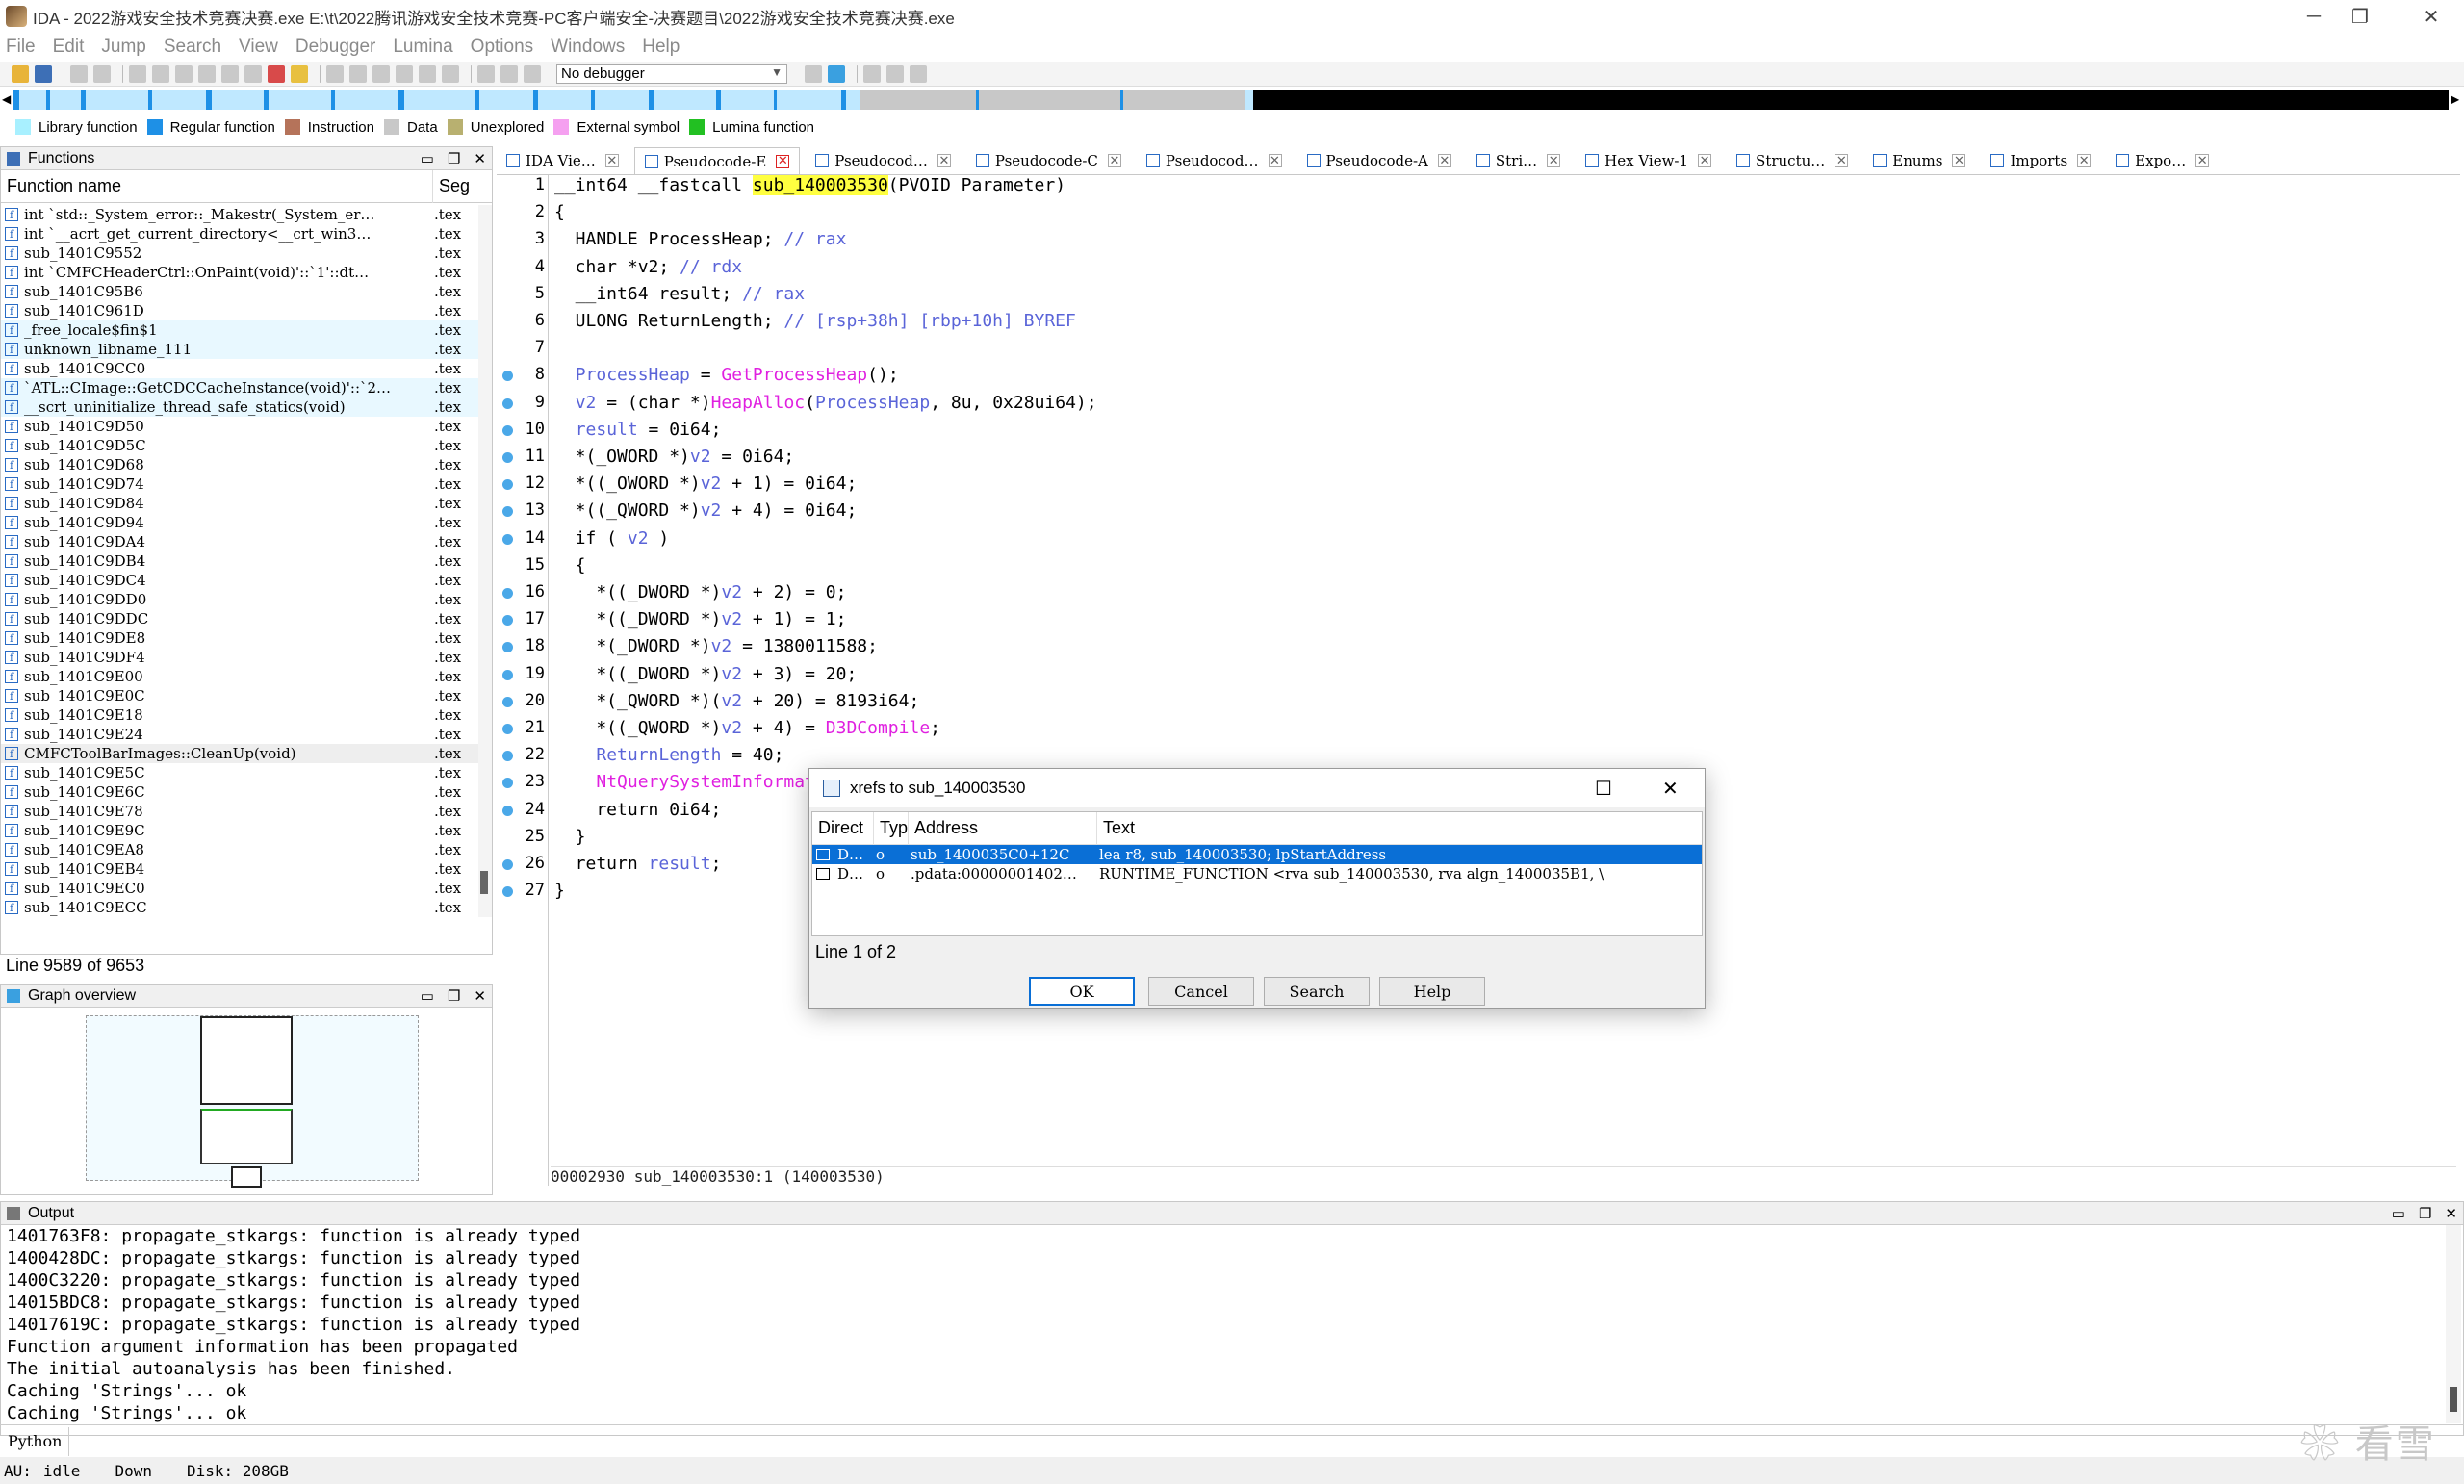  Describe the element at coordinates (404, 73) in the screenshot. I see `patch-icon` at that location.